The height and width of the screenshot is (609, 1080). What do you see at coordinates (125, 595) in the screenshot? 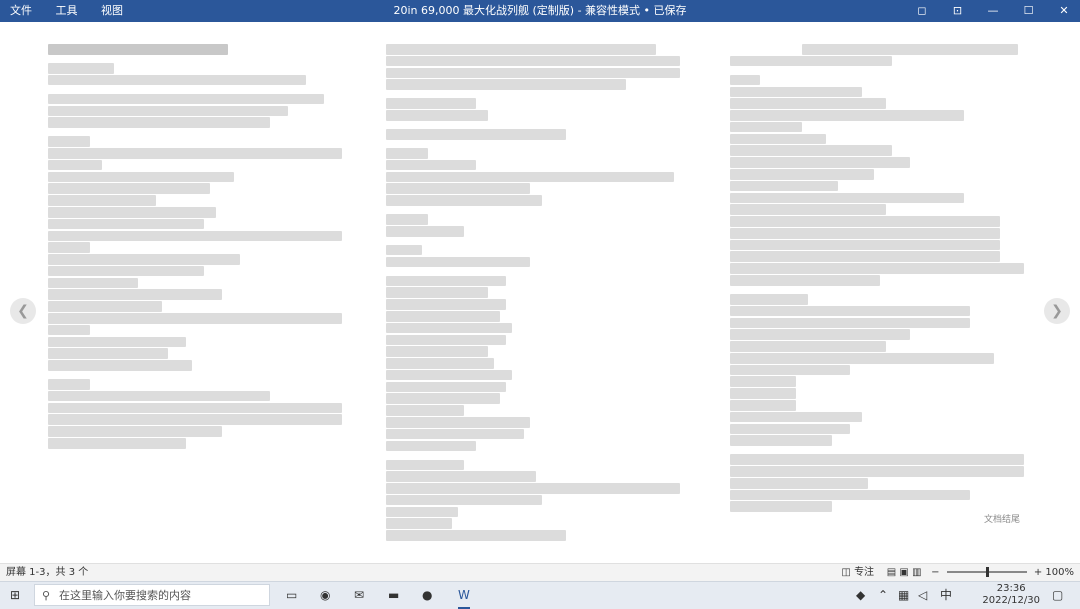
I see `search-placeholder: 在这里输入你要搜索的内容` at bounding box center [125, 595].